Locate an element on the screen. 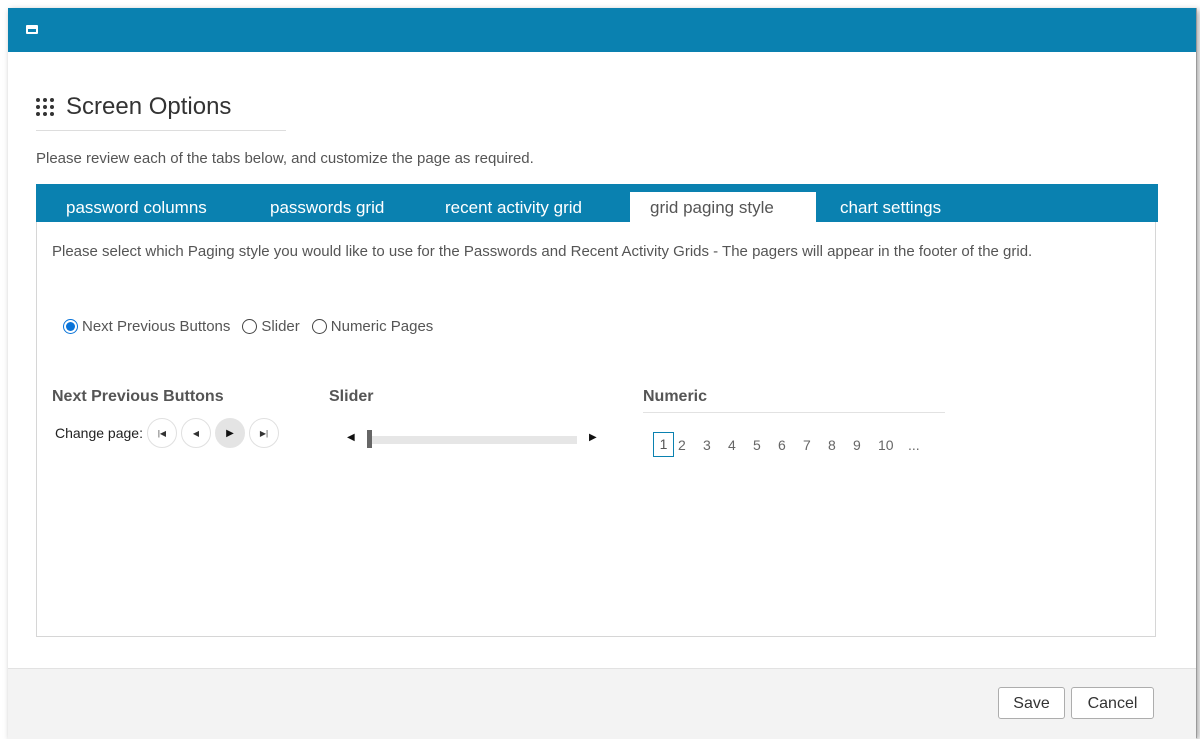 Image resolution: width=1200 pixels, height=739 pixels. last-page-button: ▶| is located at coordinates (263, 433).